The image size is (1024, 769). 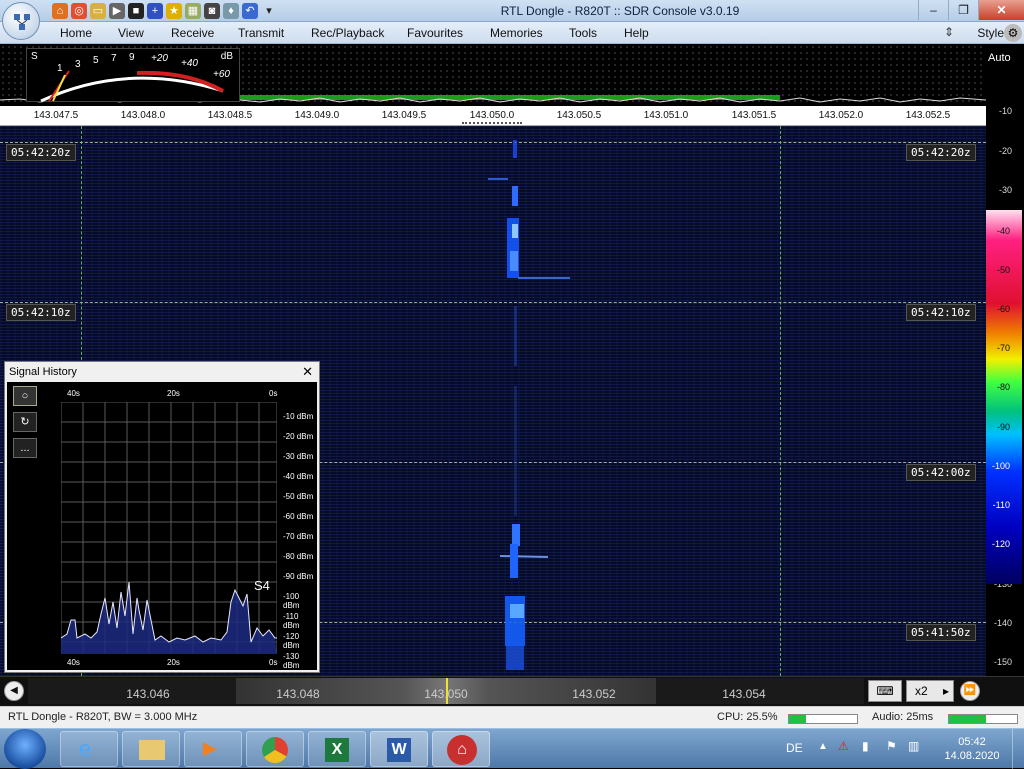 What do you see at coordinates (583, 33) in the screenshot?
I see `menu-tools: Tools` at bounding box center [583, 33].